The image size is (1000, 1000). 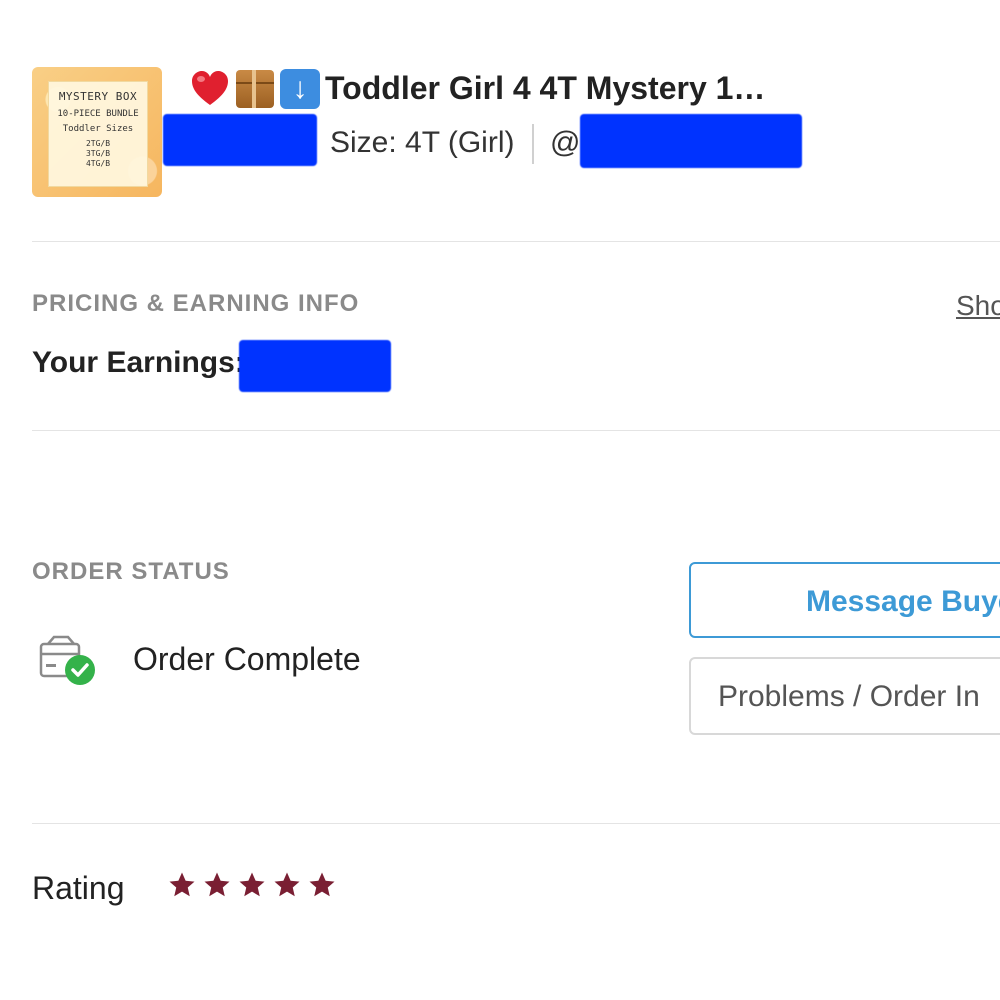 What do you see at coordinates (565, 142) in the screenshot?
I see `seller-handle-prefix: @` at bounding box center [565, 142].